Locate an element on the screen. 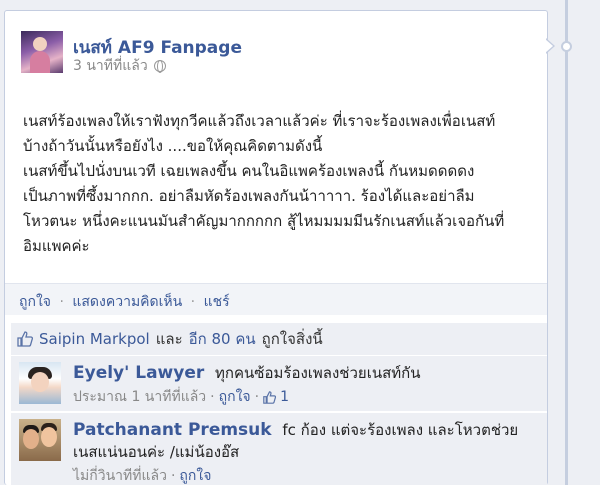  likes-suffix: ถูกใจสิ่งนี้ is located at coordinates (292, 339).